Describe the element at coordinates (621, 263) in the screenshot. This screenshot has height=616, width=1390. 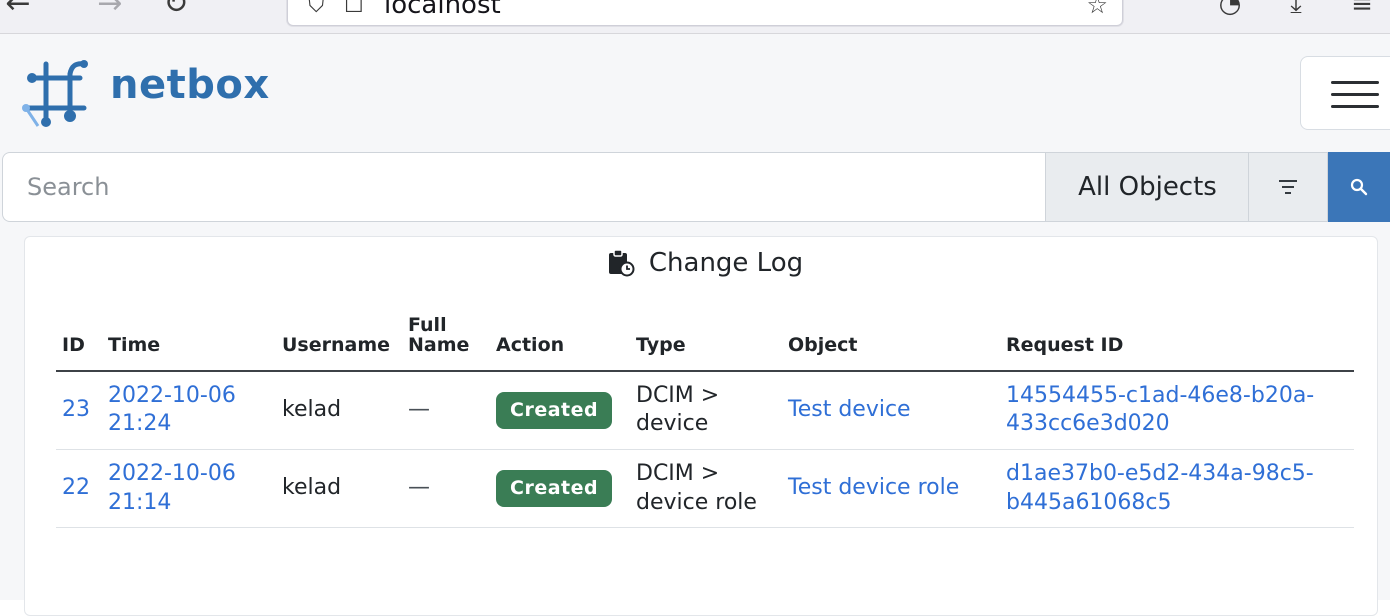
I see `clipboard-clock-icon` at that location.